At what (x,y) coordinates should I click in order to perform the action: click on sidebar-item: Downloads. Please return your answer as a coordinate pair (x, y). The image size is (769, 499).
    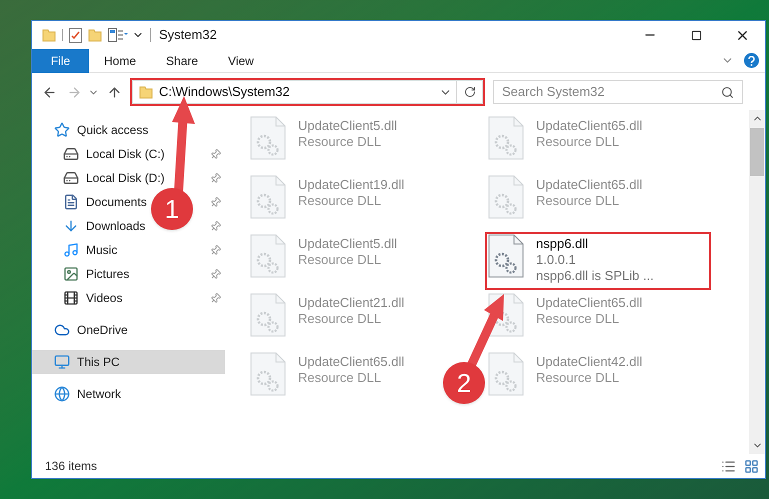
    Looking at the image, I should click on (116, 226).